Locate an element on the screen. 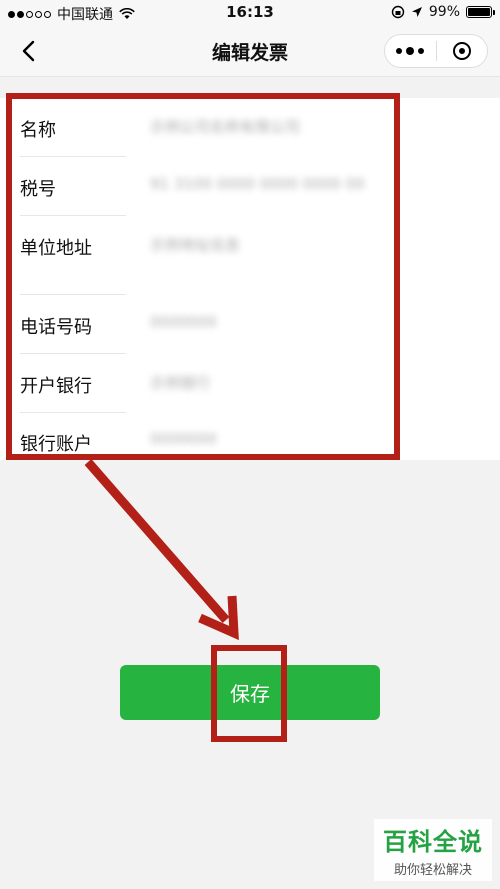  watermark-subtitle: 助你轻松解决 is located at coordinates (432, 870).